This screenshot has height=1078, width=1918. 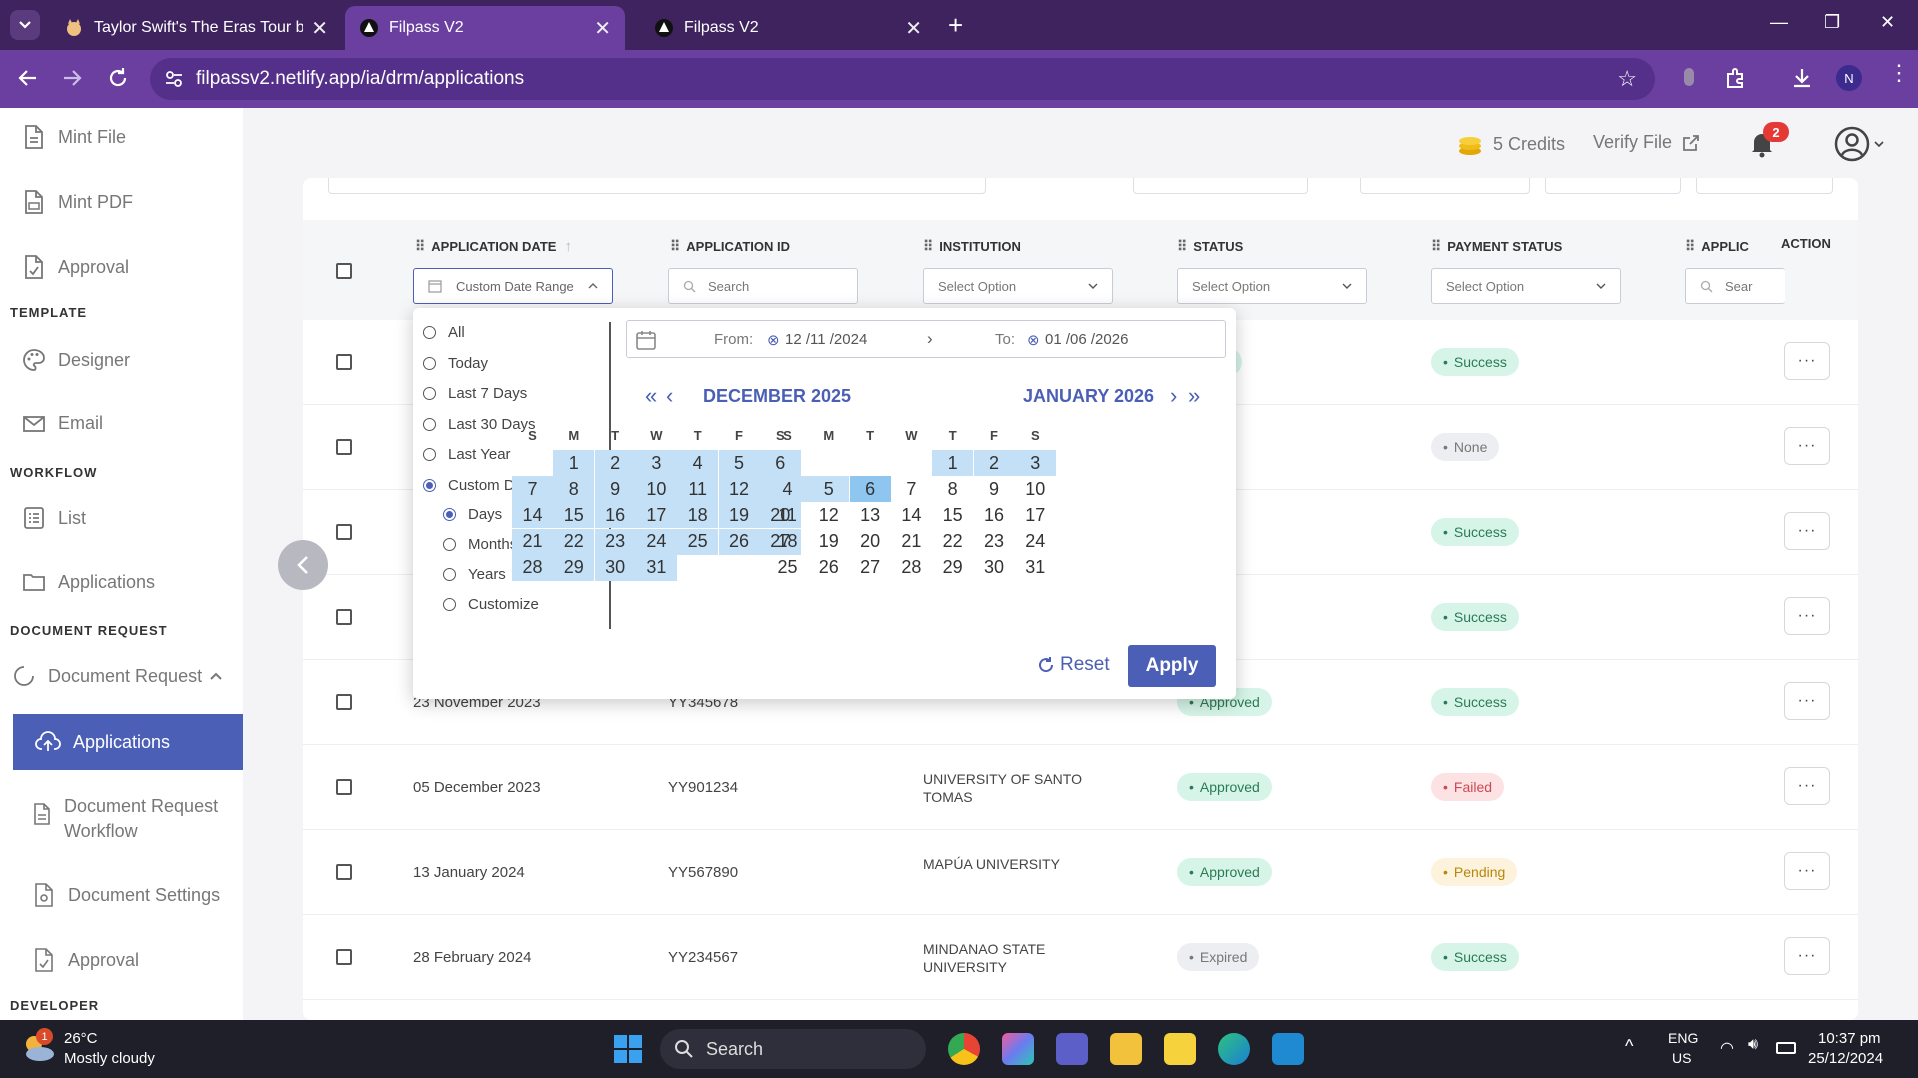 What do you see at coordinates (657, 186) in the screenshot?
I see `global-search-field` at bounding box center [657, 186].